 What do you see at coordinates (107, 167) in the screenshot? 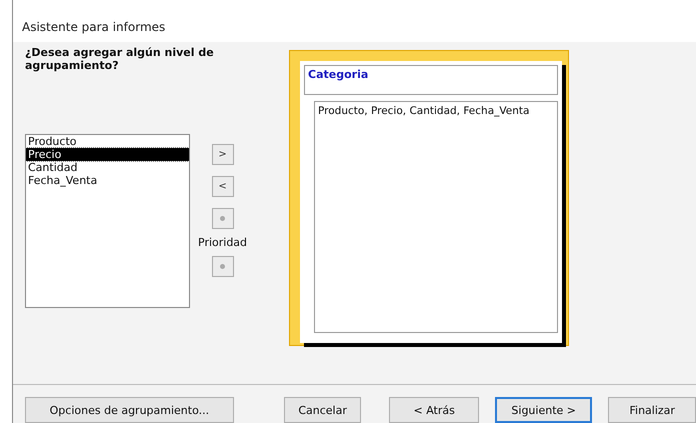
I see `field-list-item: Cantidad` at bounding box center [107, 167].